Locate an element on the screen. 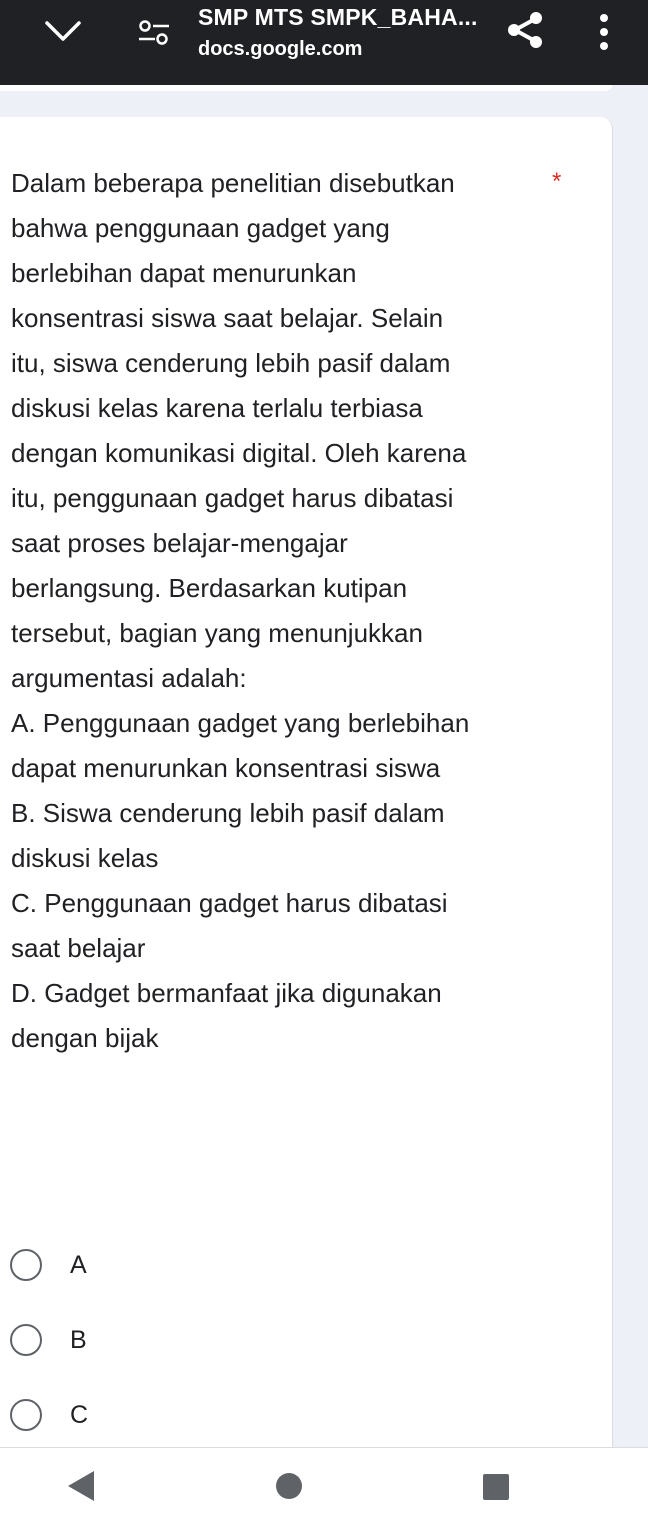 The width and height of the screenshot is (648, 1526). question-line: Dalam beberapa penelitian disebutkan is located at coordinates (233, 183).